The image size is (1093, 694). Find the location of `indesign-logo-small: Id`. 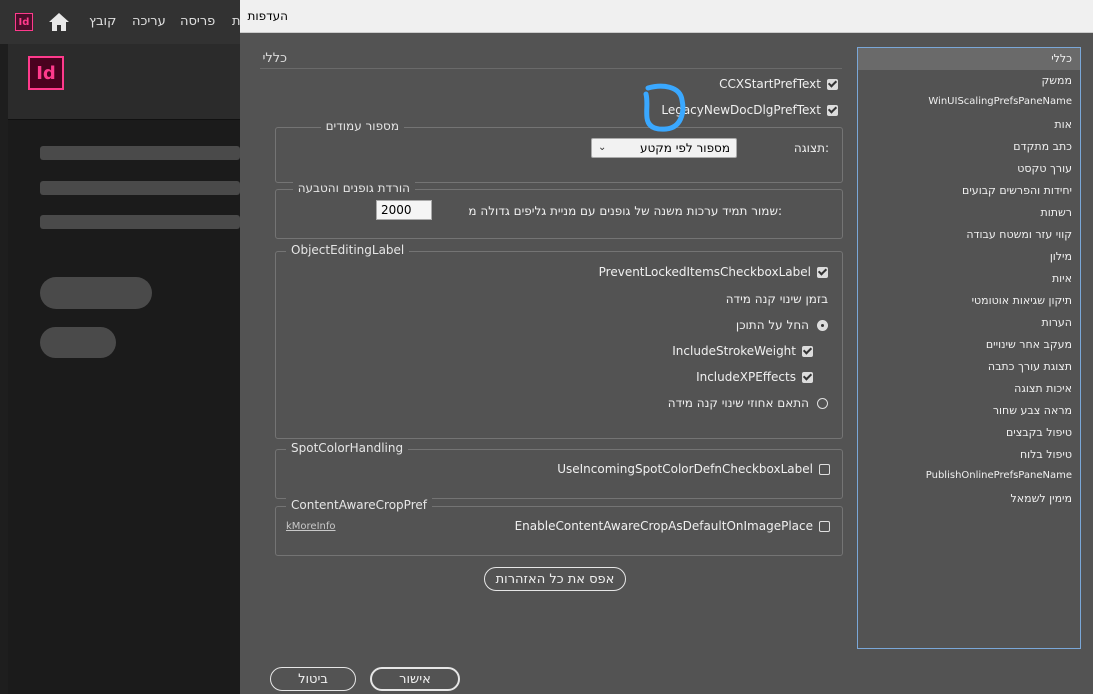

indesign-logo-small: Id is located at coordinates (24, 22).